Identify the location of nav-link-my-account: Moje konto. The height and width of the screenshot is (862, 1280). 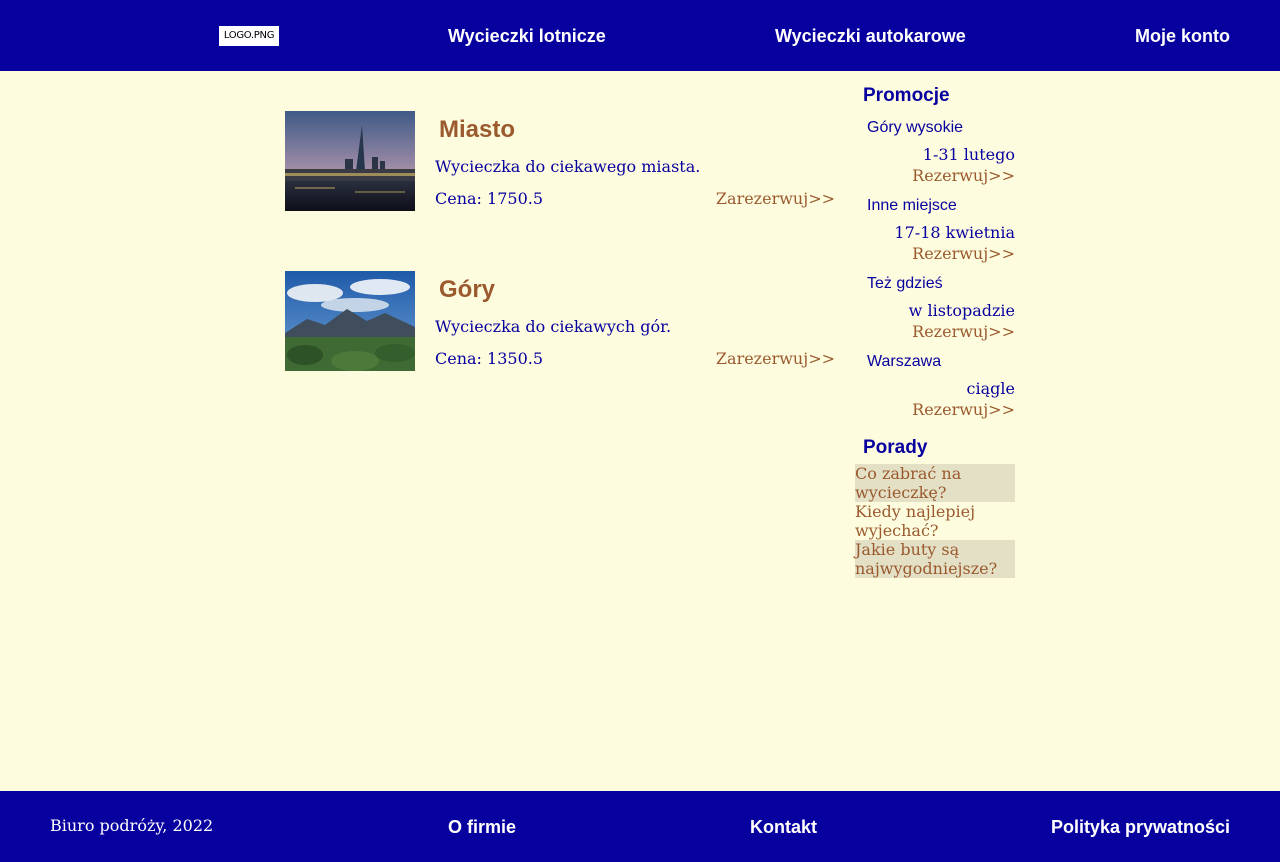
(1182, 36).